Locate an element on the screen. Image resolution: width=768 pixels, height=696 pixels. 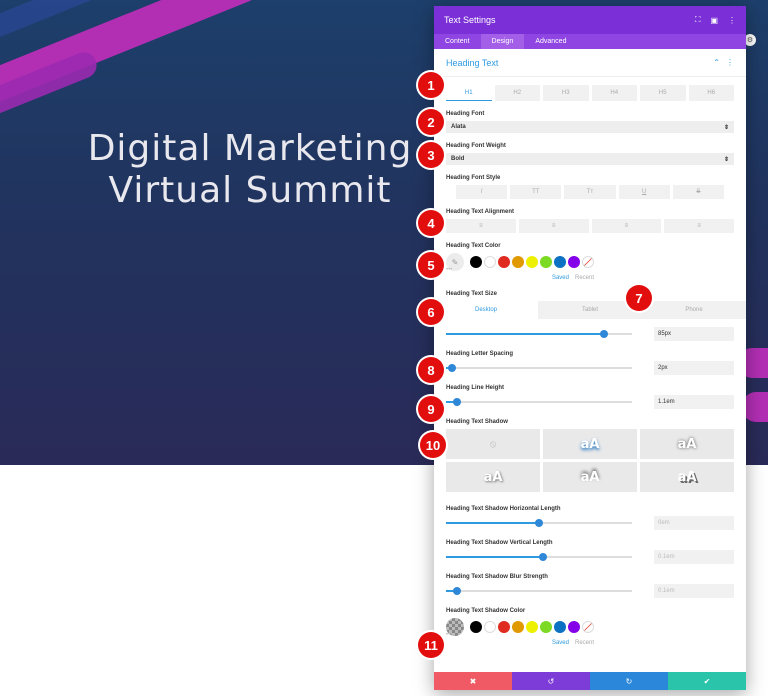
heading-level-h4: H4 is located at coordinates (614, 93).